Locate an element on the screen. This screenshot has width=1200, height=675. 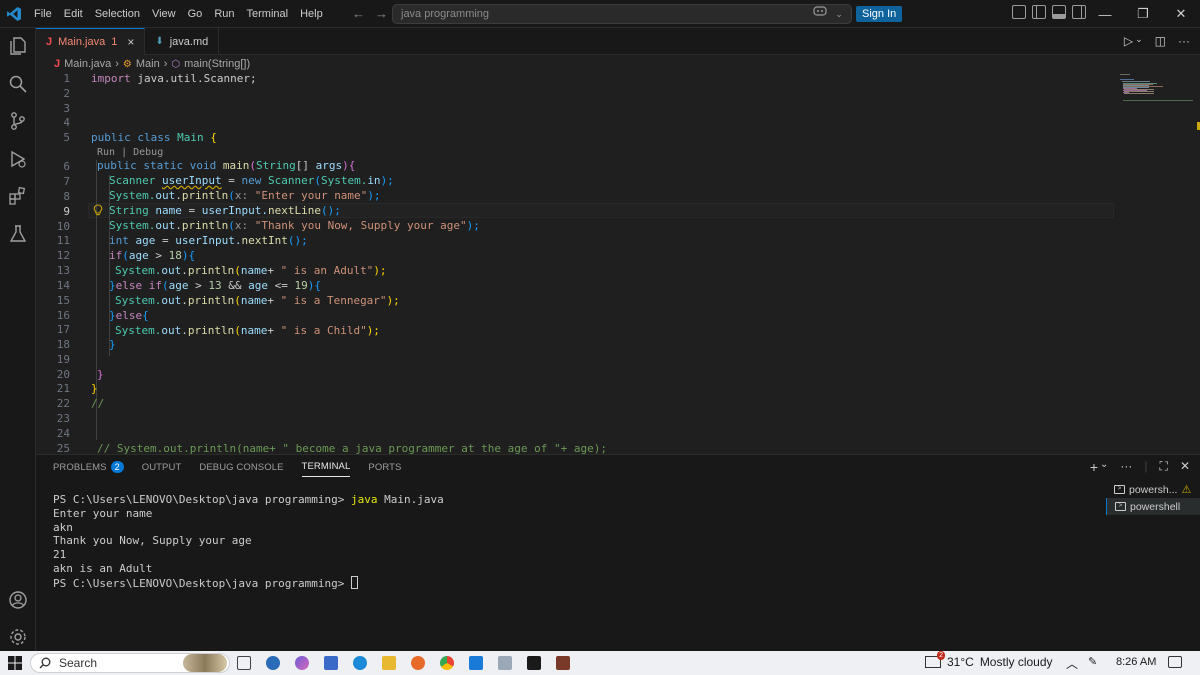
line-number: 9 is located at coordinates (66, 211).